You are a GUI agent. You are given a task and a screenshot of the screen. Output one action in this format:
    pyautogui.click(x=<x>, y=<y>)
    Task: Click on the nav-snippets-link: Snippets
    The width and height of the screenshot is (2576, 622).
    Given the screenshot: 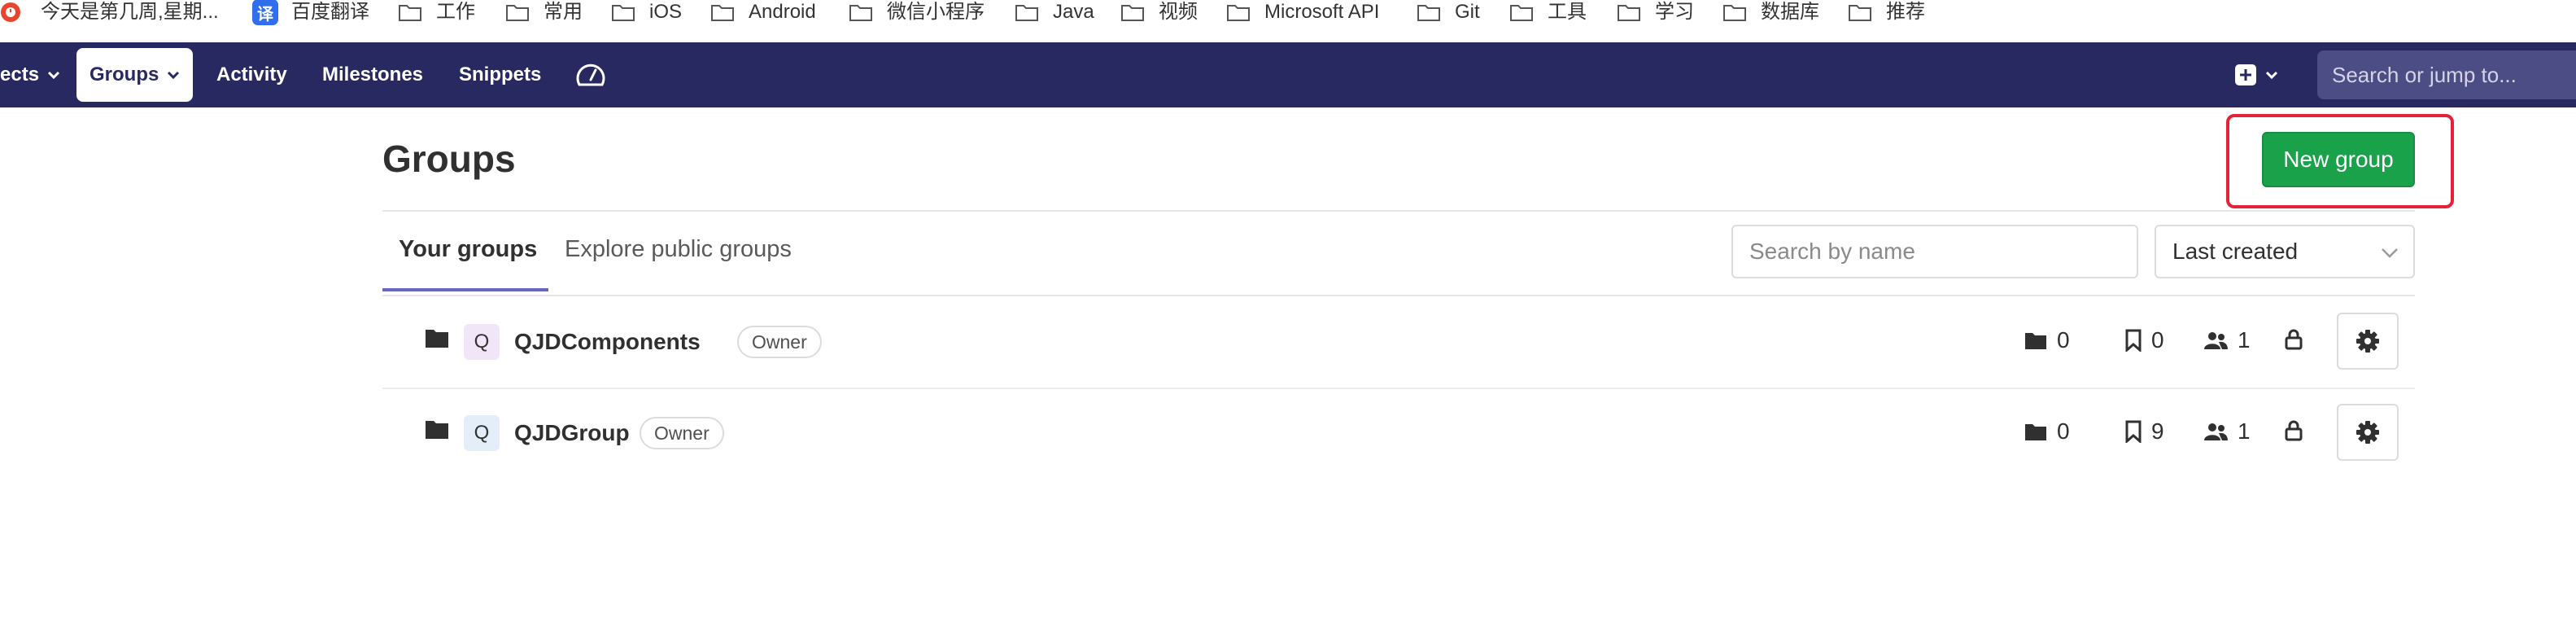 What is the action you would take?
    pyautogui.click(x=500, y=74)
    